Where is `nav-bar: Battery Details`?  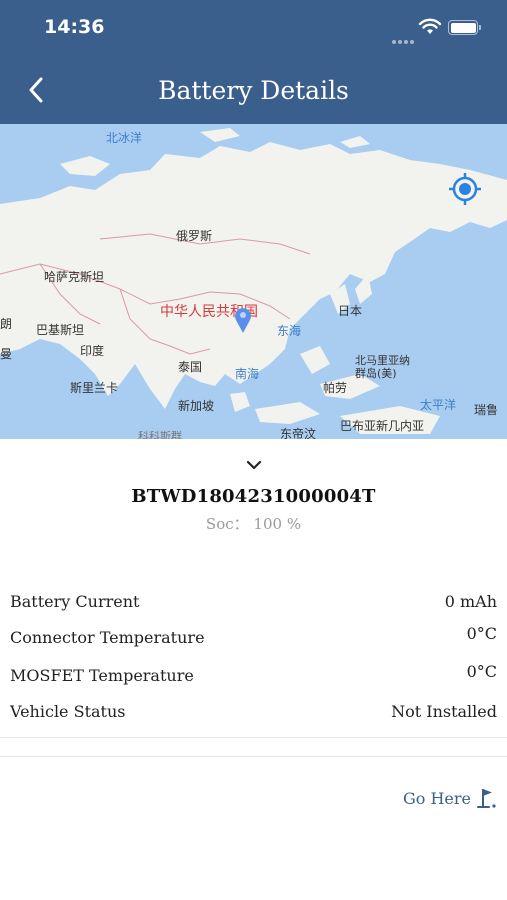 nav-bar: Battery Details is located at coordinates (253, 91).